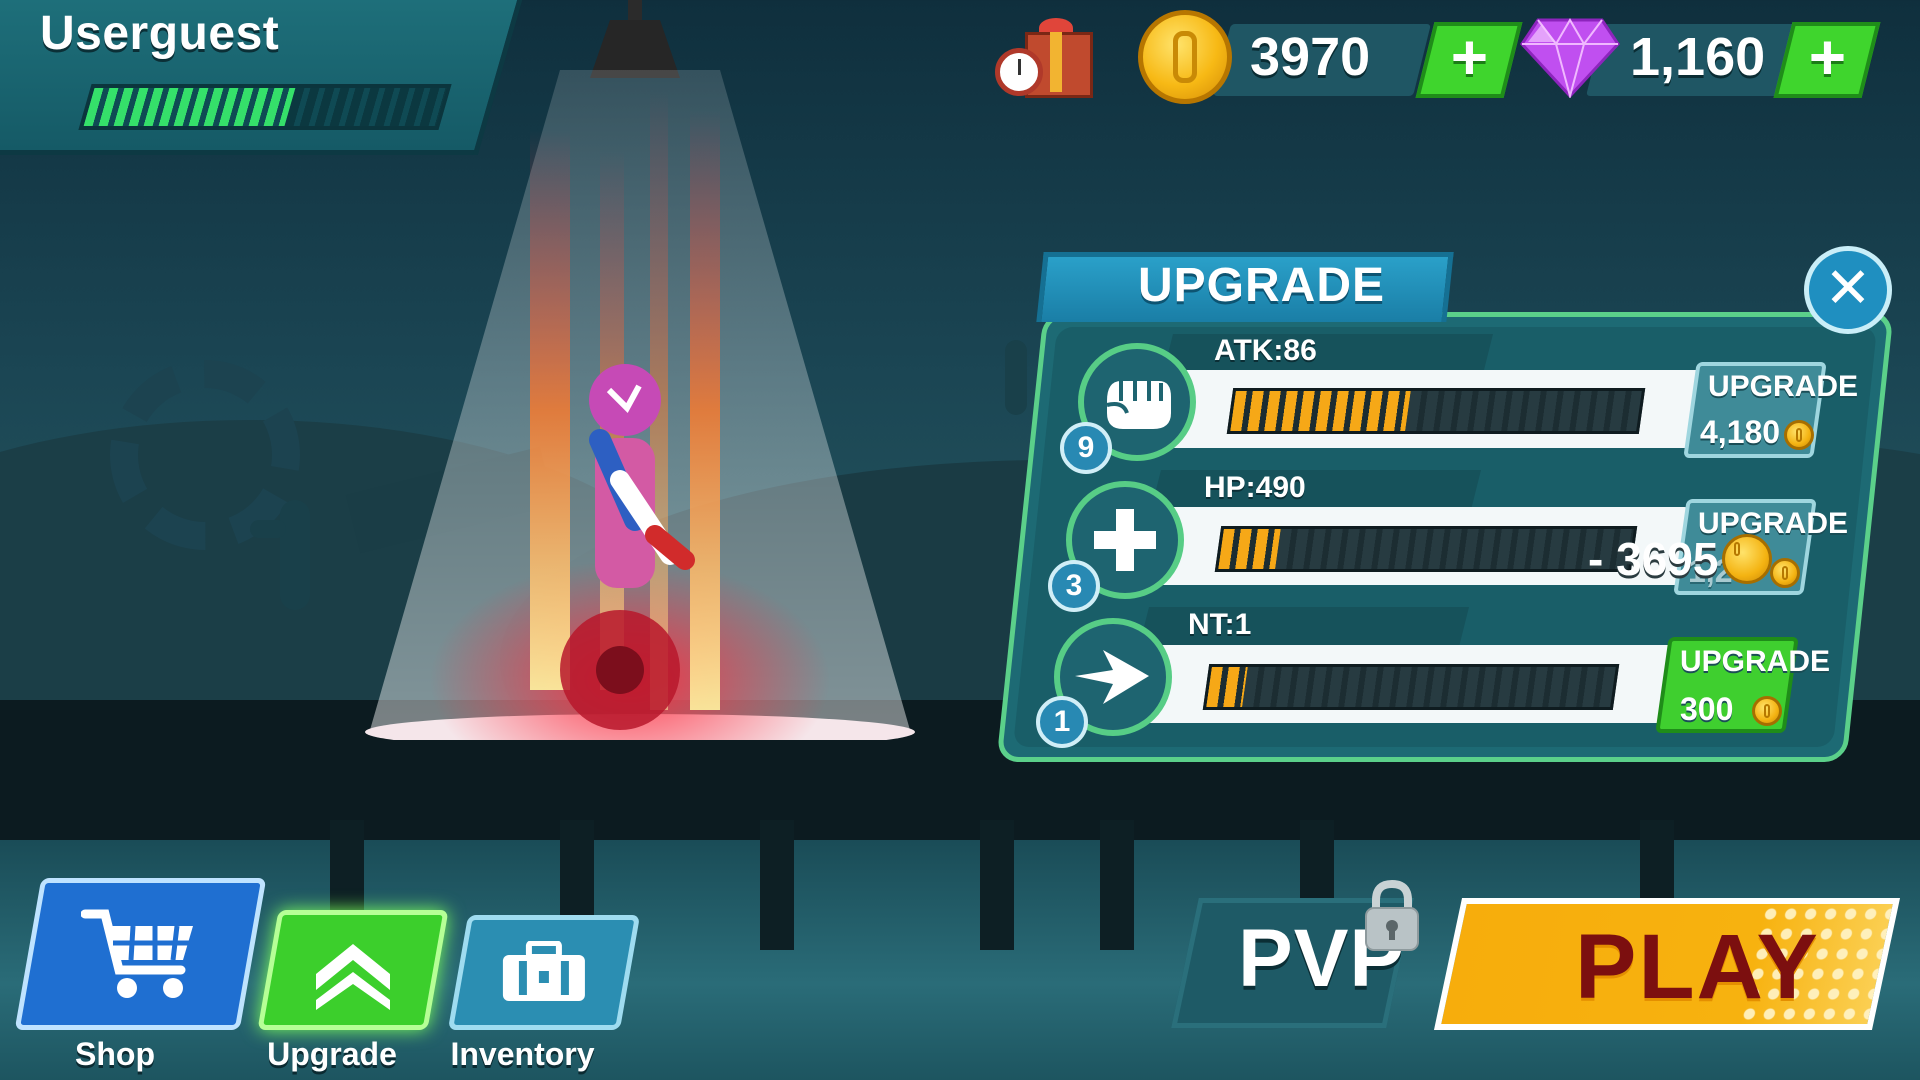 The image size is (1920, 1080). What do you see at coordinates (1016, 377) in the screenshot?
I see `cactus-silhouette-small` at bounding box center [1016, 377].